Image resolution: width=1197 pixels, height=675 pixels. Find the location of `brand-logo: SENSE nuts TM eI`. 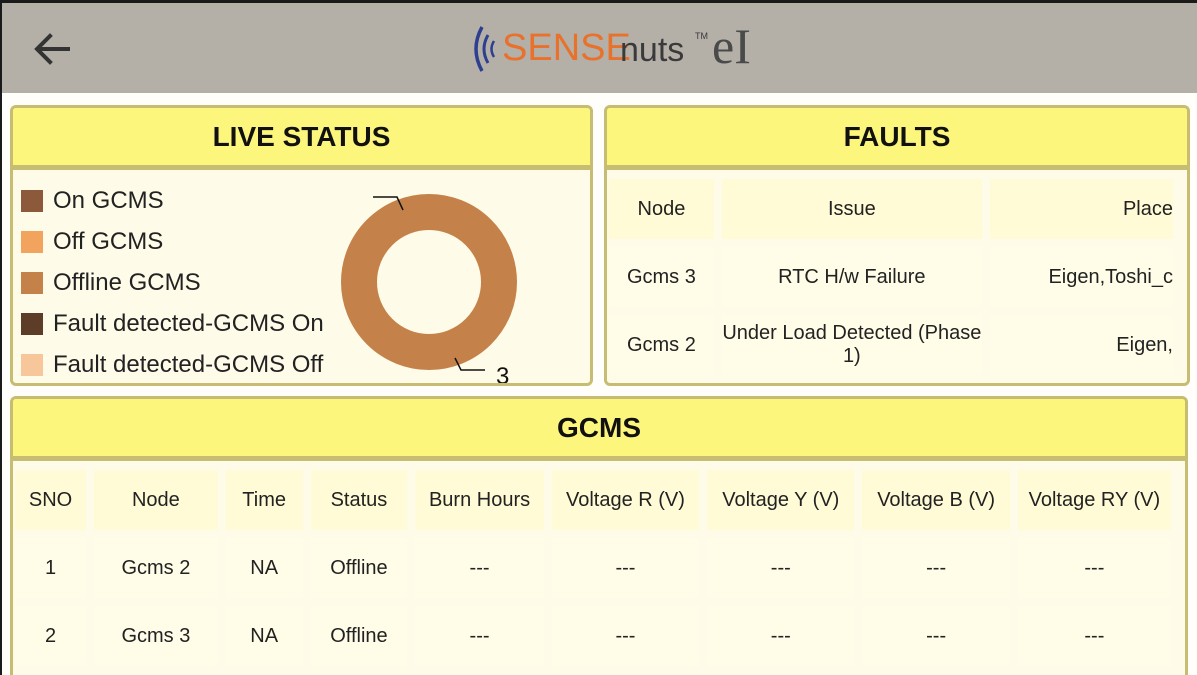

brand-logo: SENSE nuts TM eI is located at coordinates (620, 47).